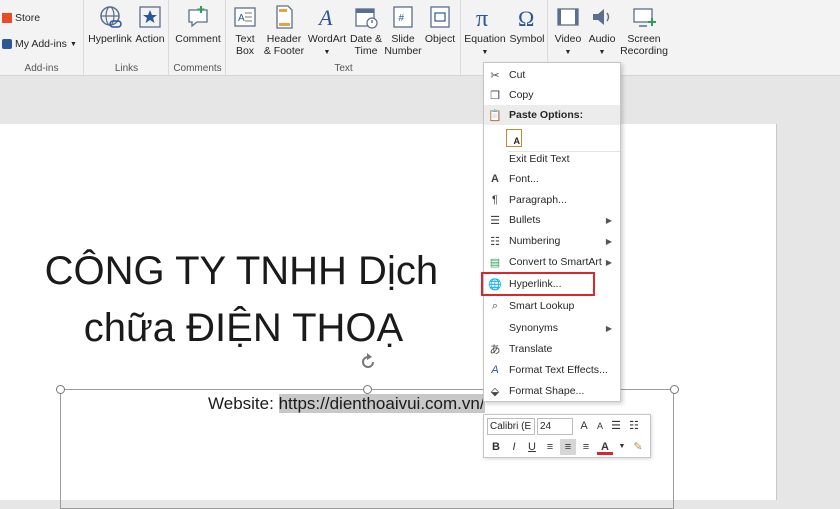 This screenshot has width=840, height=509. What do you see at coordinates (111, 17) in the screenshot?
I see `globe-link-icon` at bounding box center [111, 17].